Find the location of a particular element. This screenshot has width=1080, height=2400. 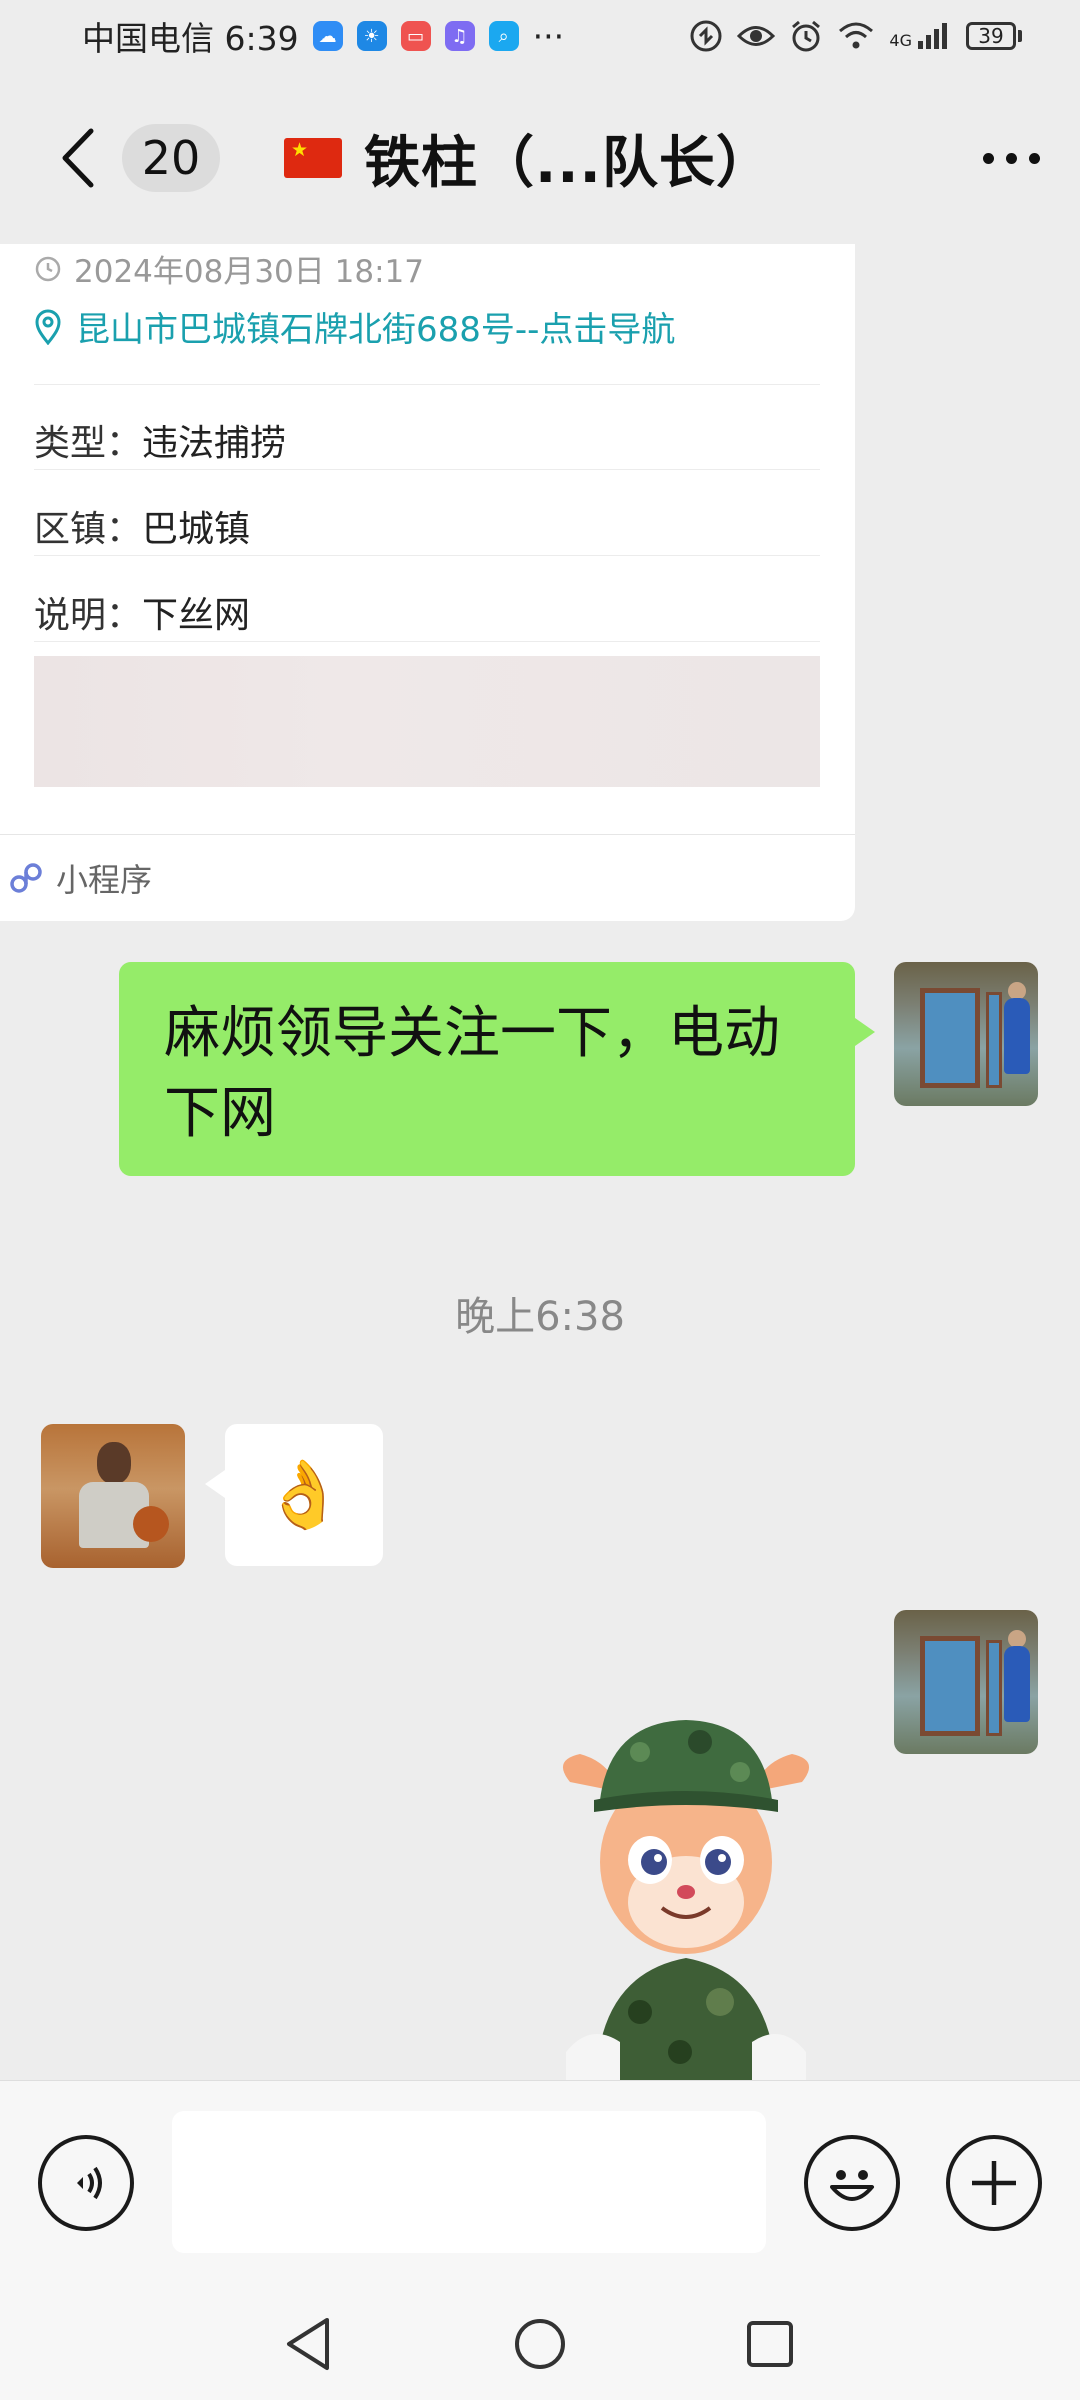

voice-input-button is located at coordinates (86, 2183).